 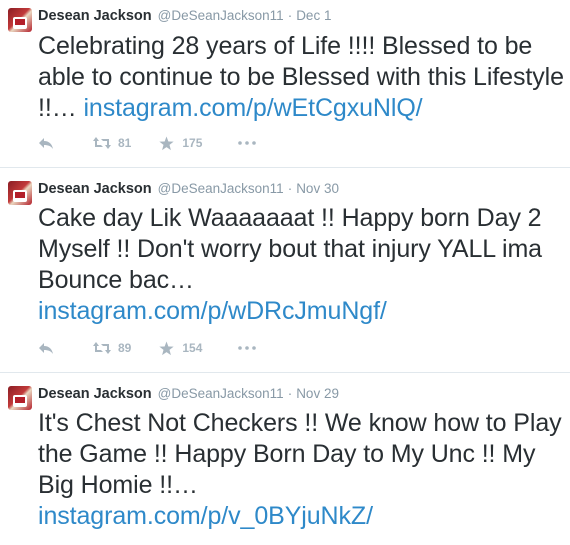 I want to click on tweet-header: Desean Jackson @DeSeanJackson11 · Dec 1, so click(x=184, y=17).